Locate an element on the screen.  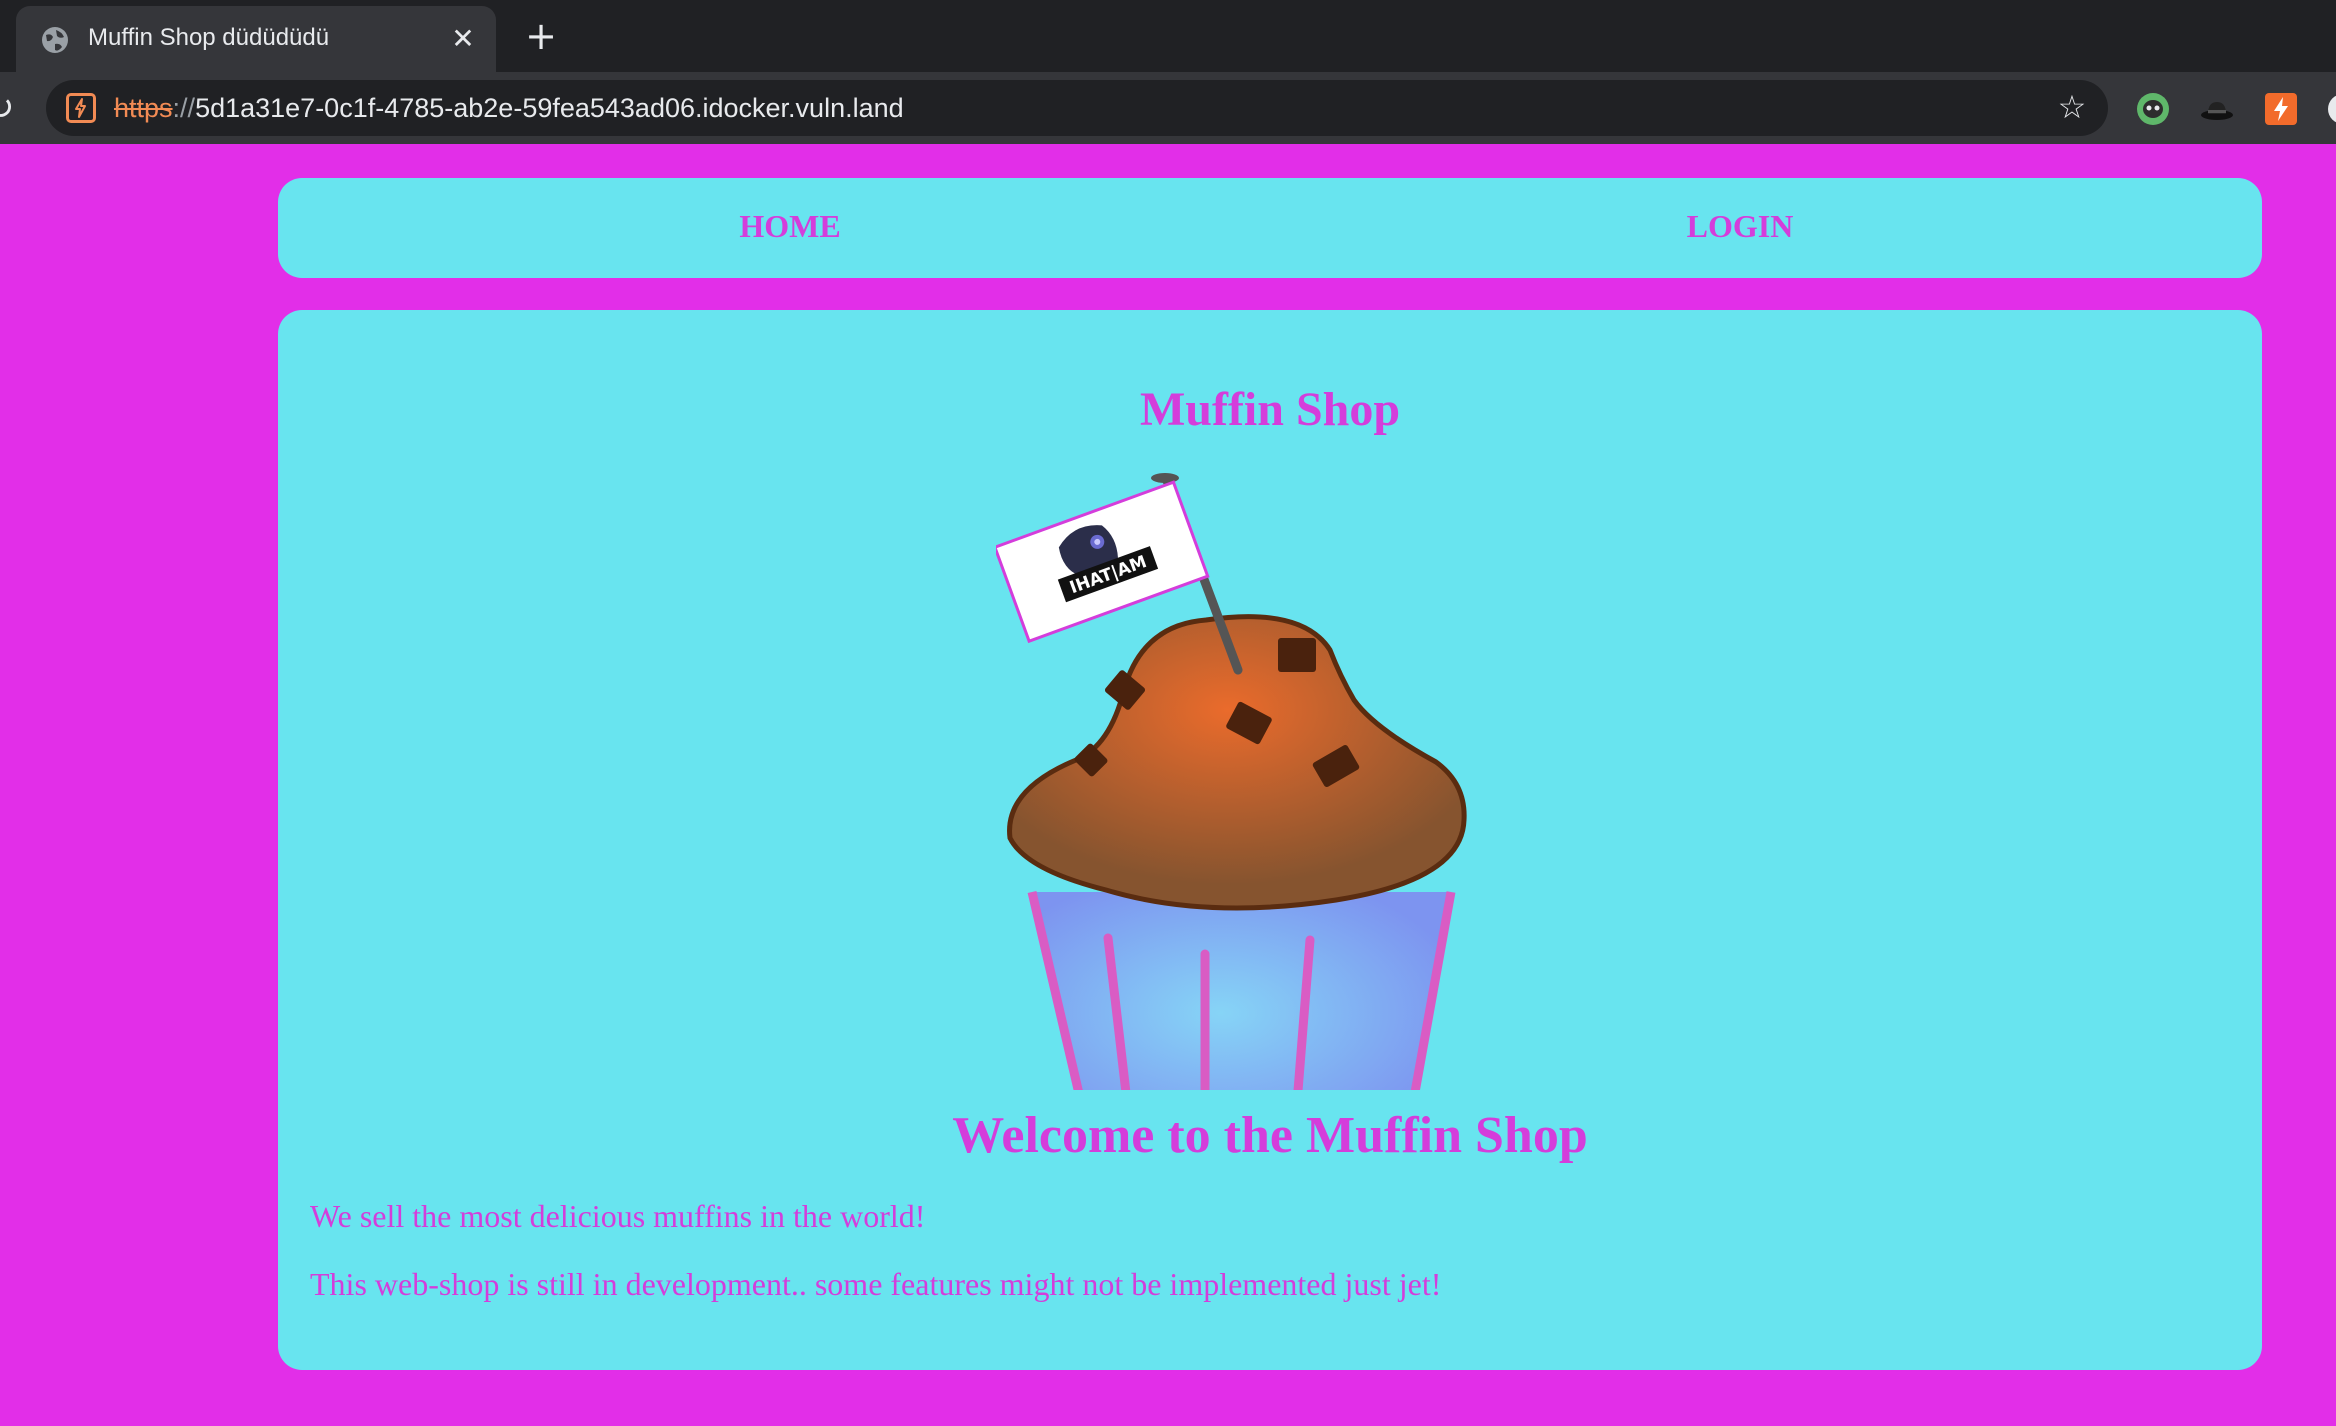
new-tab-icon: + is located at coordinates (541, 36).